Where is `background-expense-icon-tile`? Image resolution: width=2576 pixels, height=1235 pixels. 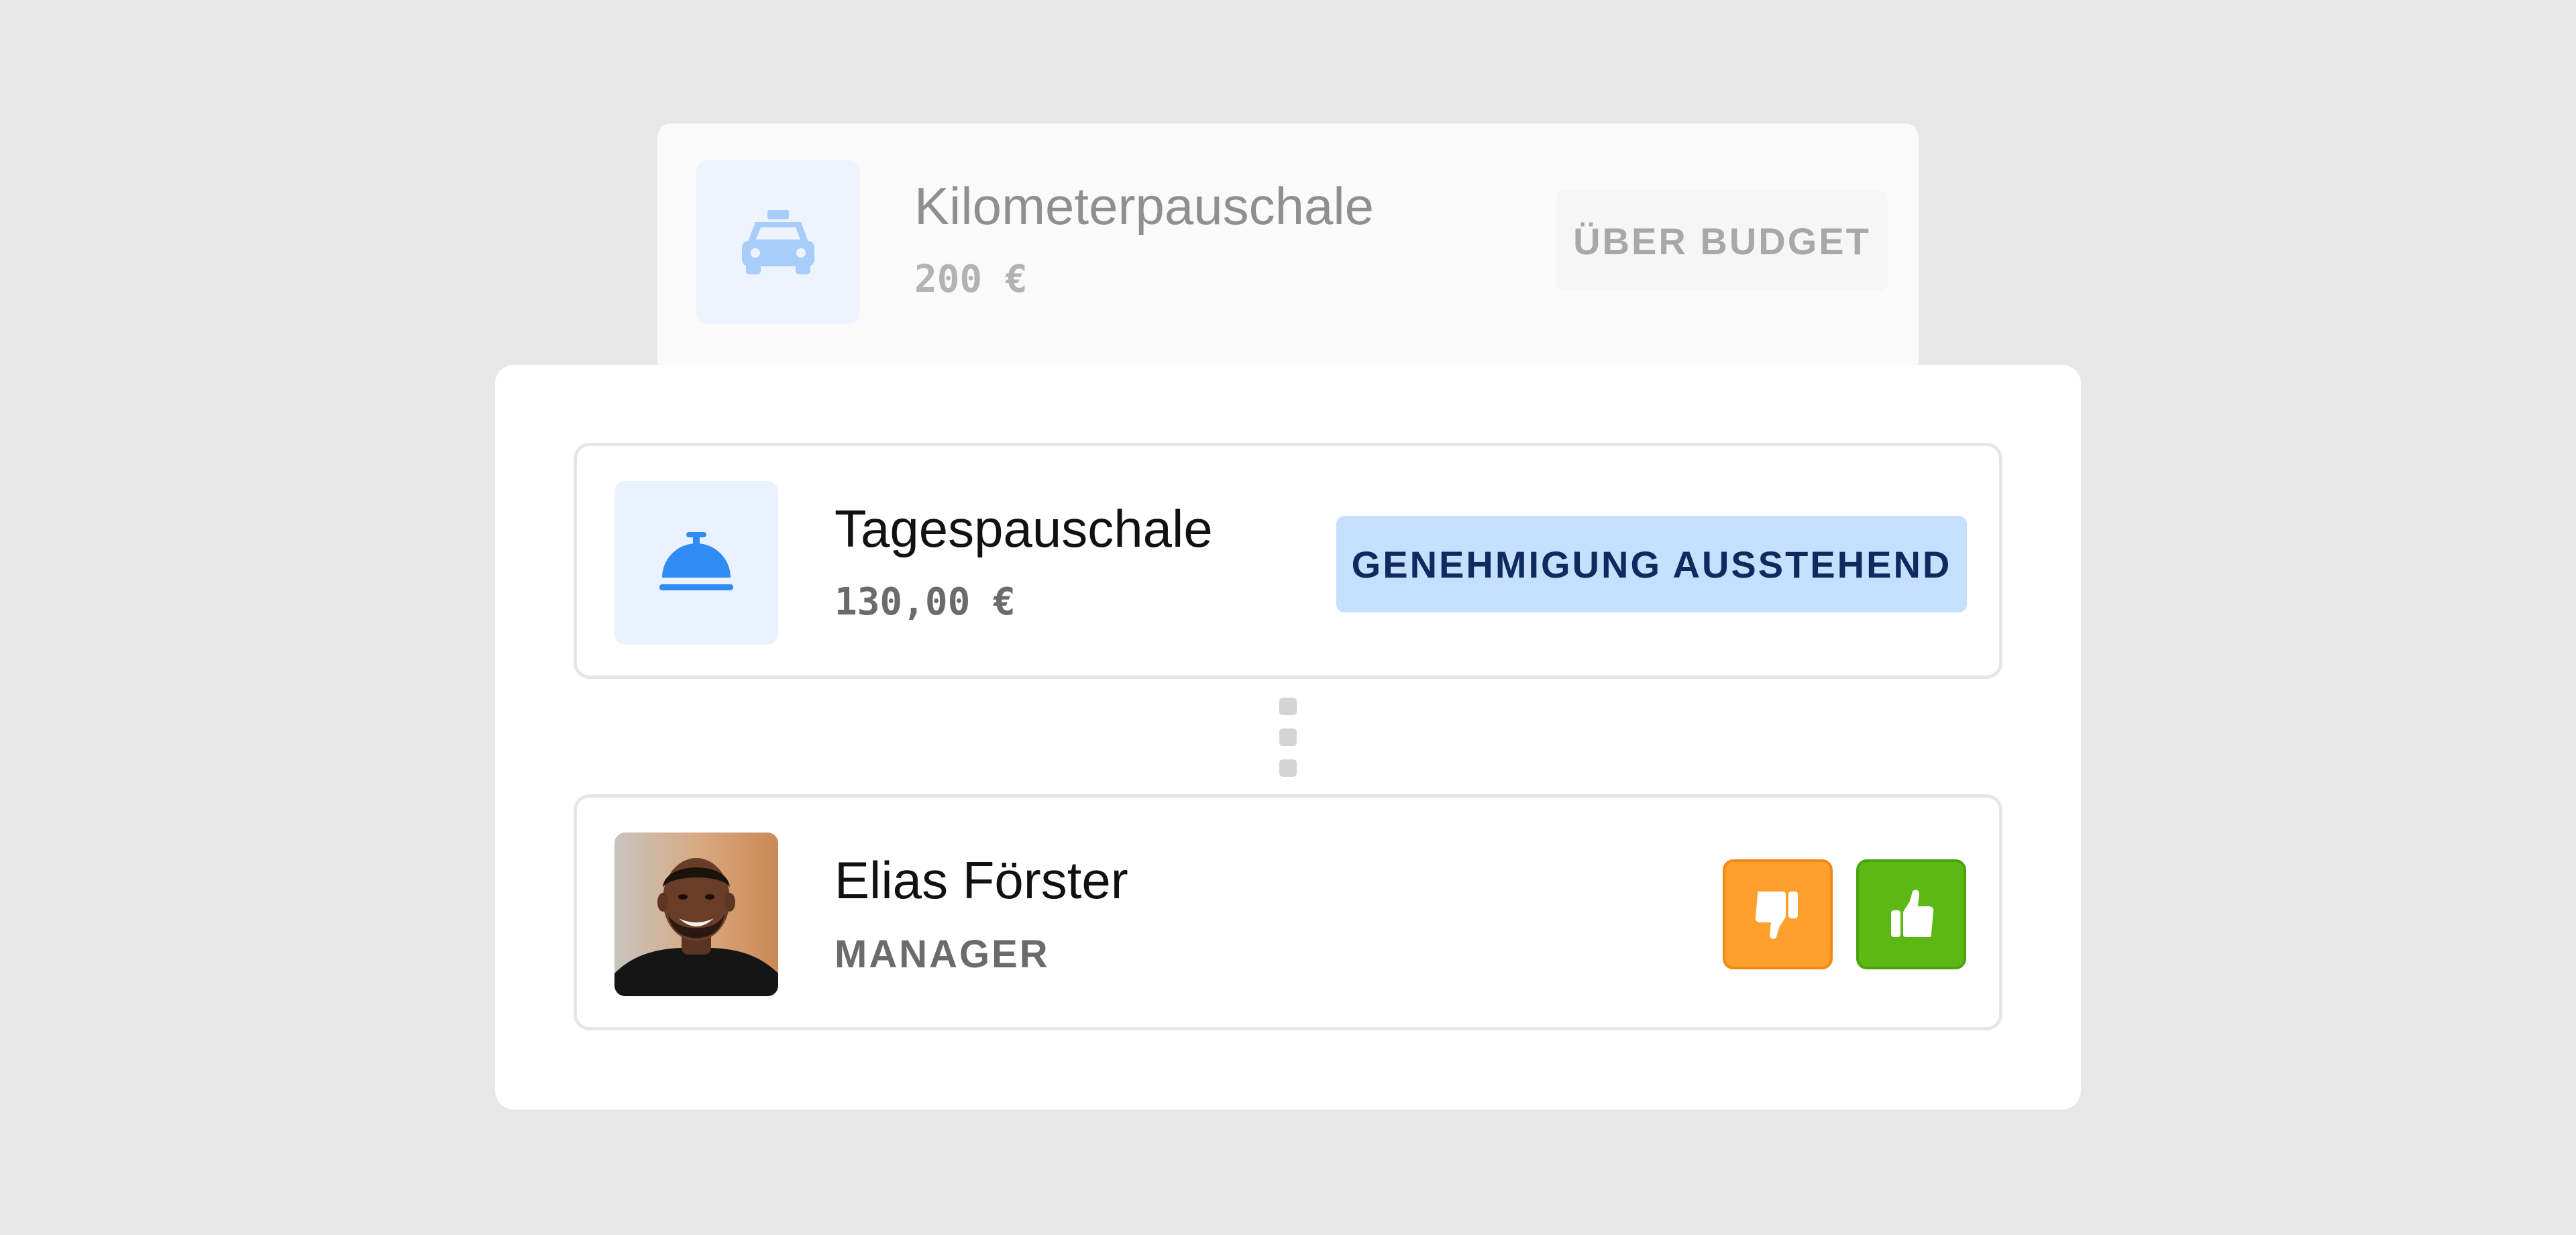
background-expense-icon-tile is located at coordinates (778, 242).